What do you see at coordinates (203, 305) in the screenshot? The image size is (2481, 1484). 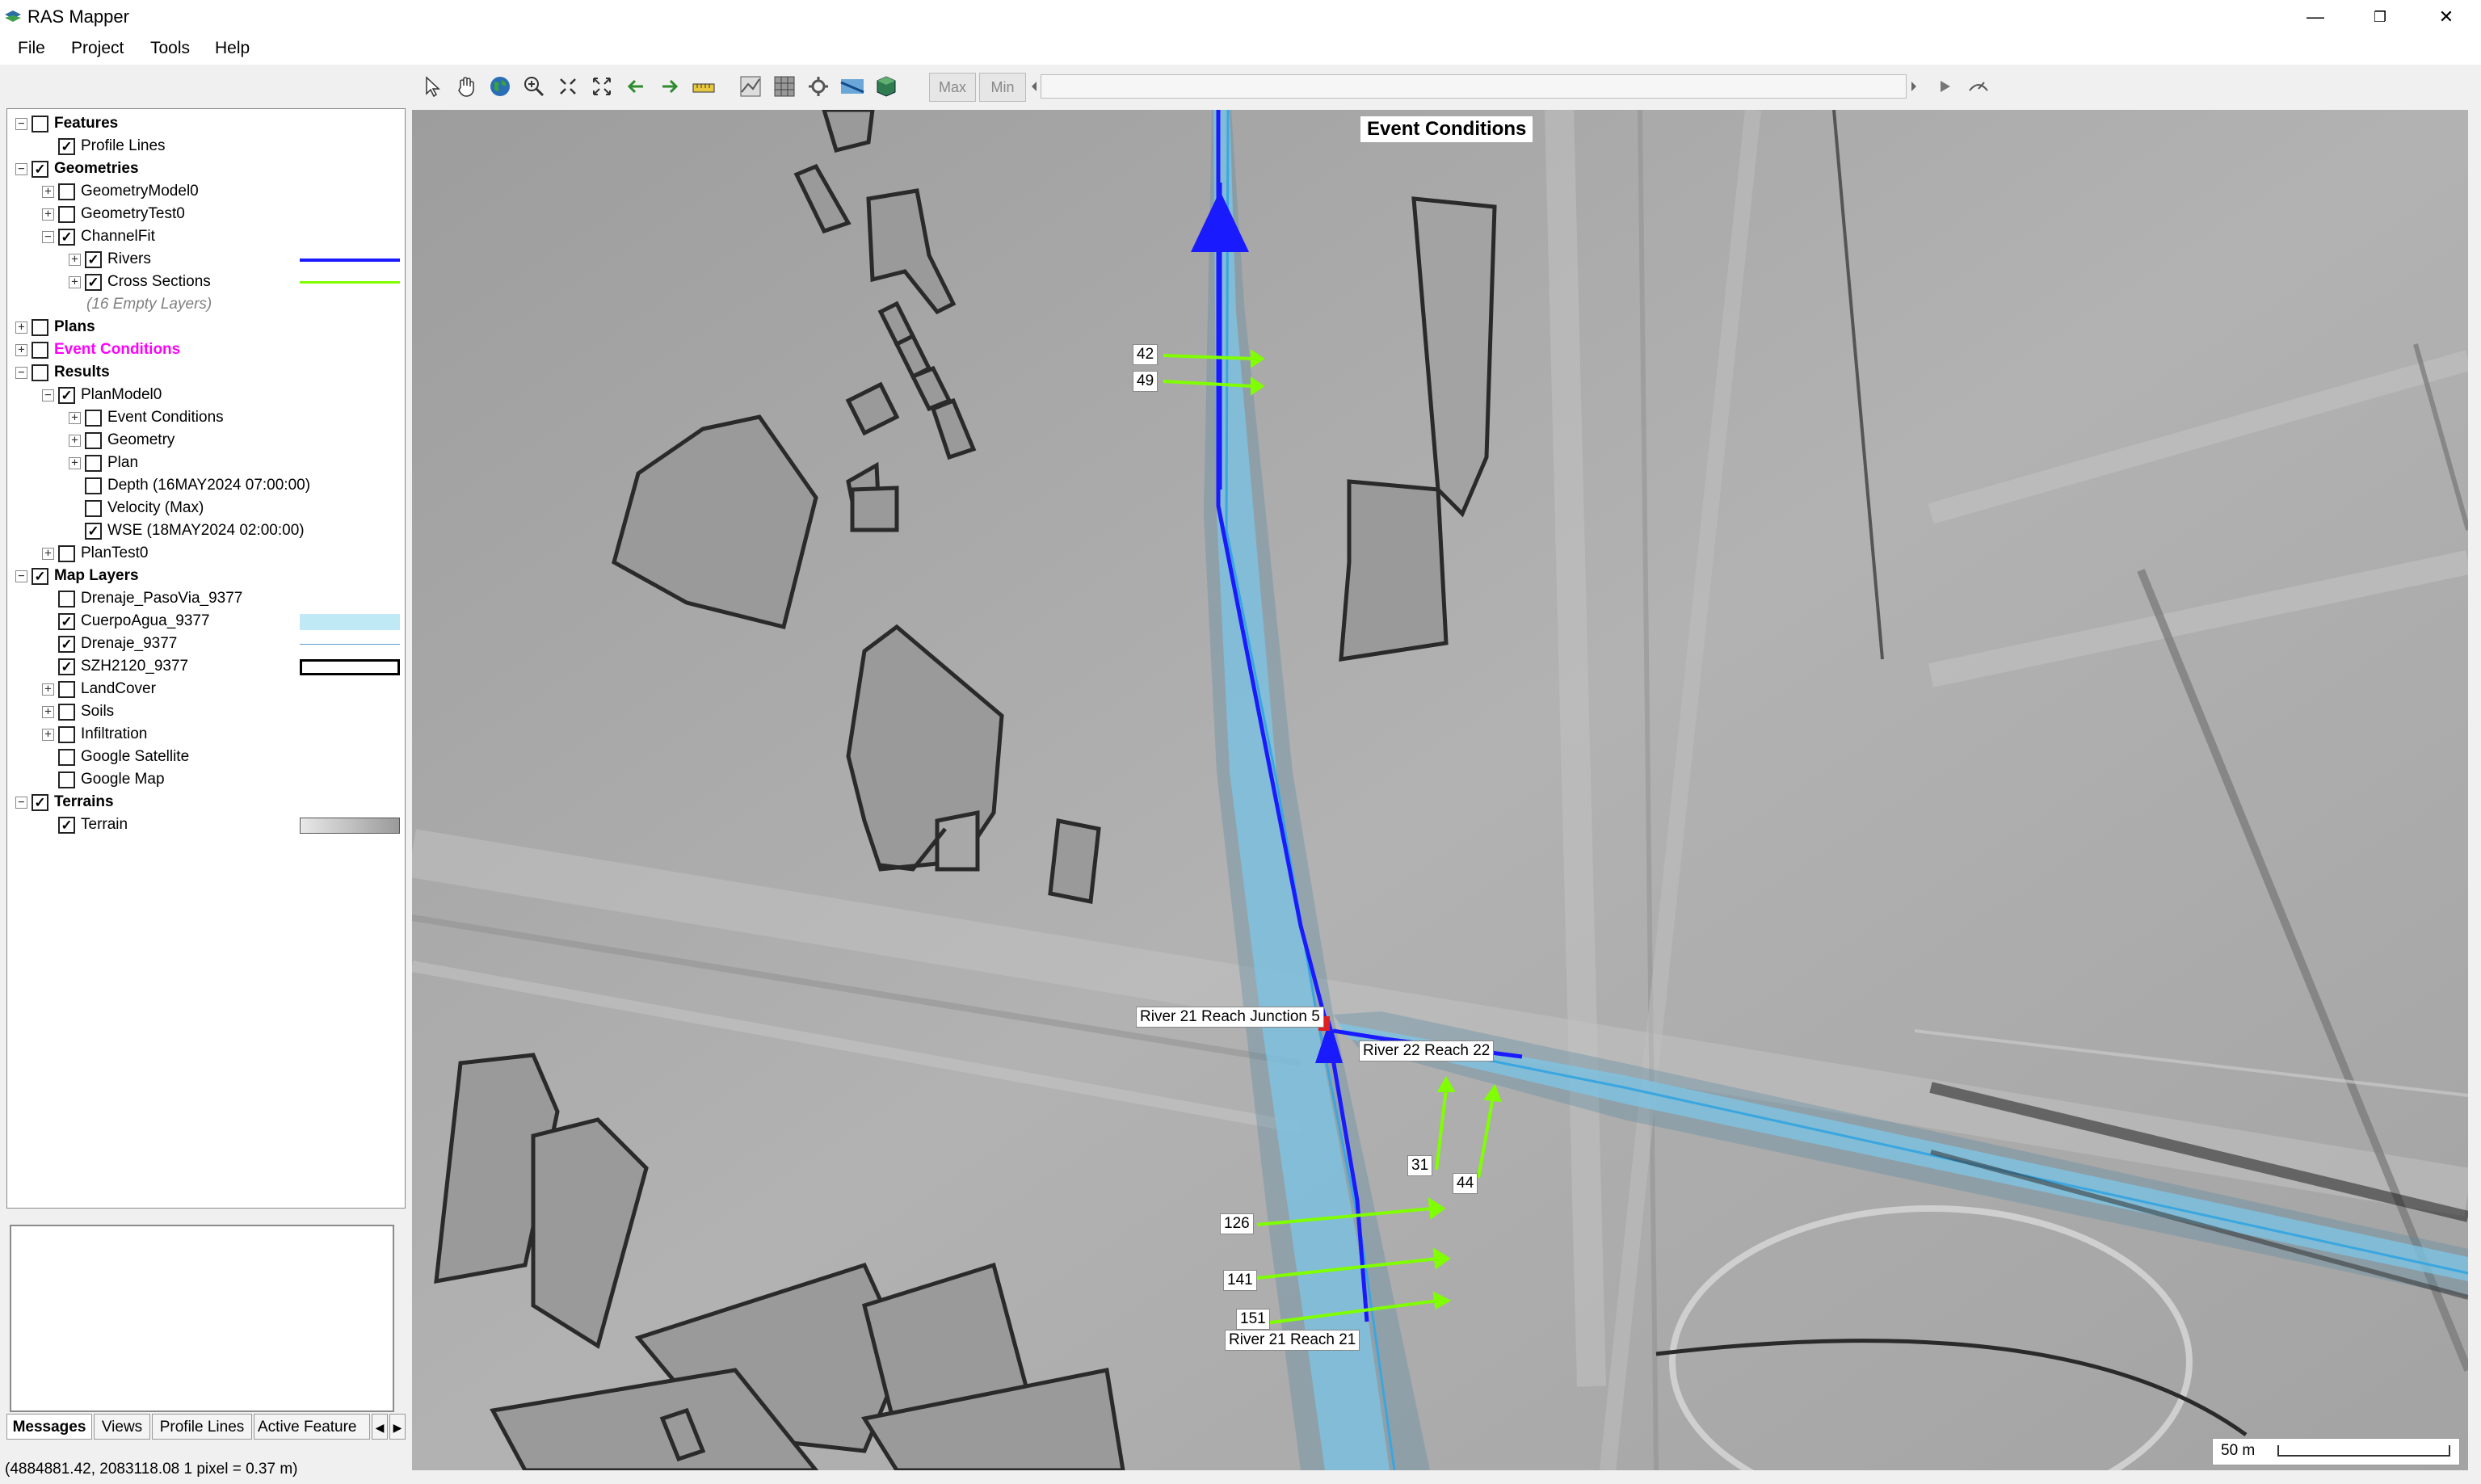 I see `tree-item: (16 Empty Layers)` at bounding box center [203, 305].